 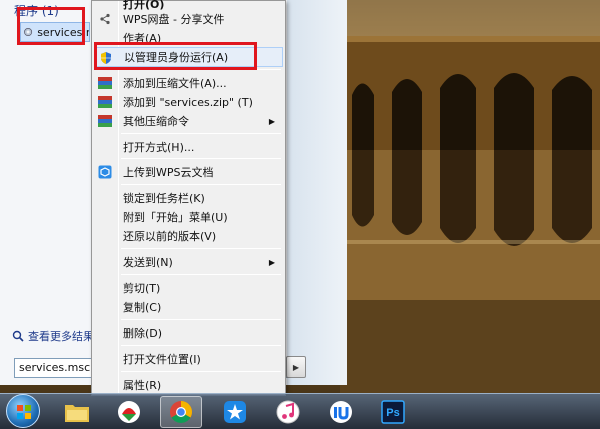 I want to click on folder-icon, so click(x=77, y=413).